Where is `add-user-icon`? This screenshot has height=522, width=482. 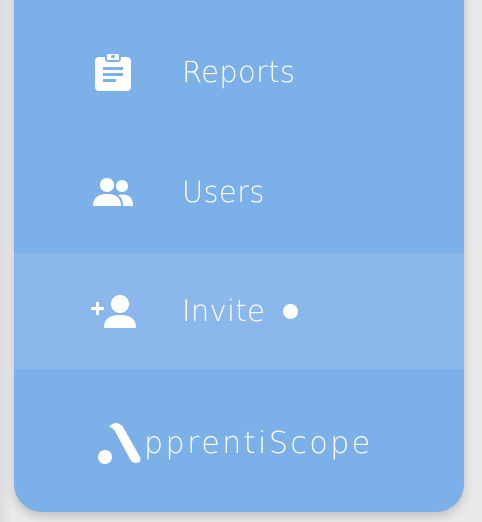 add-user-icon is located at coordinates (113, 311).